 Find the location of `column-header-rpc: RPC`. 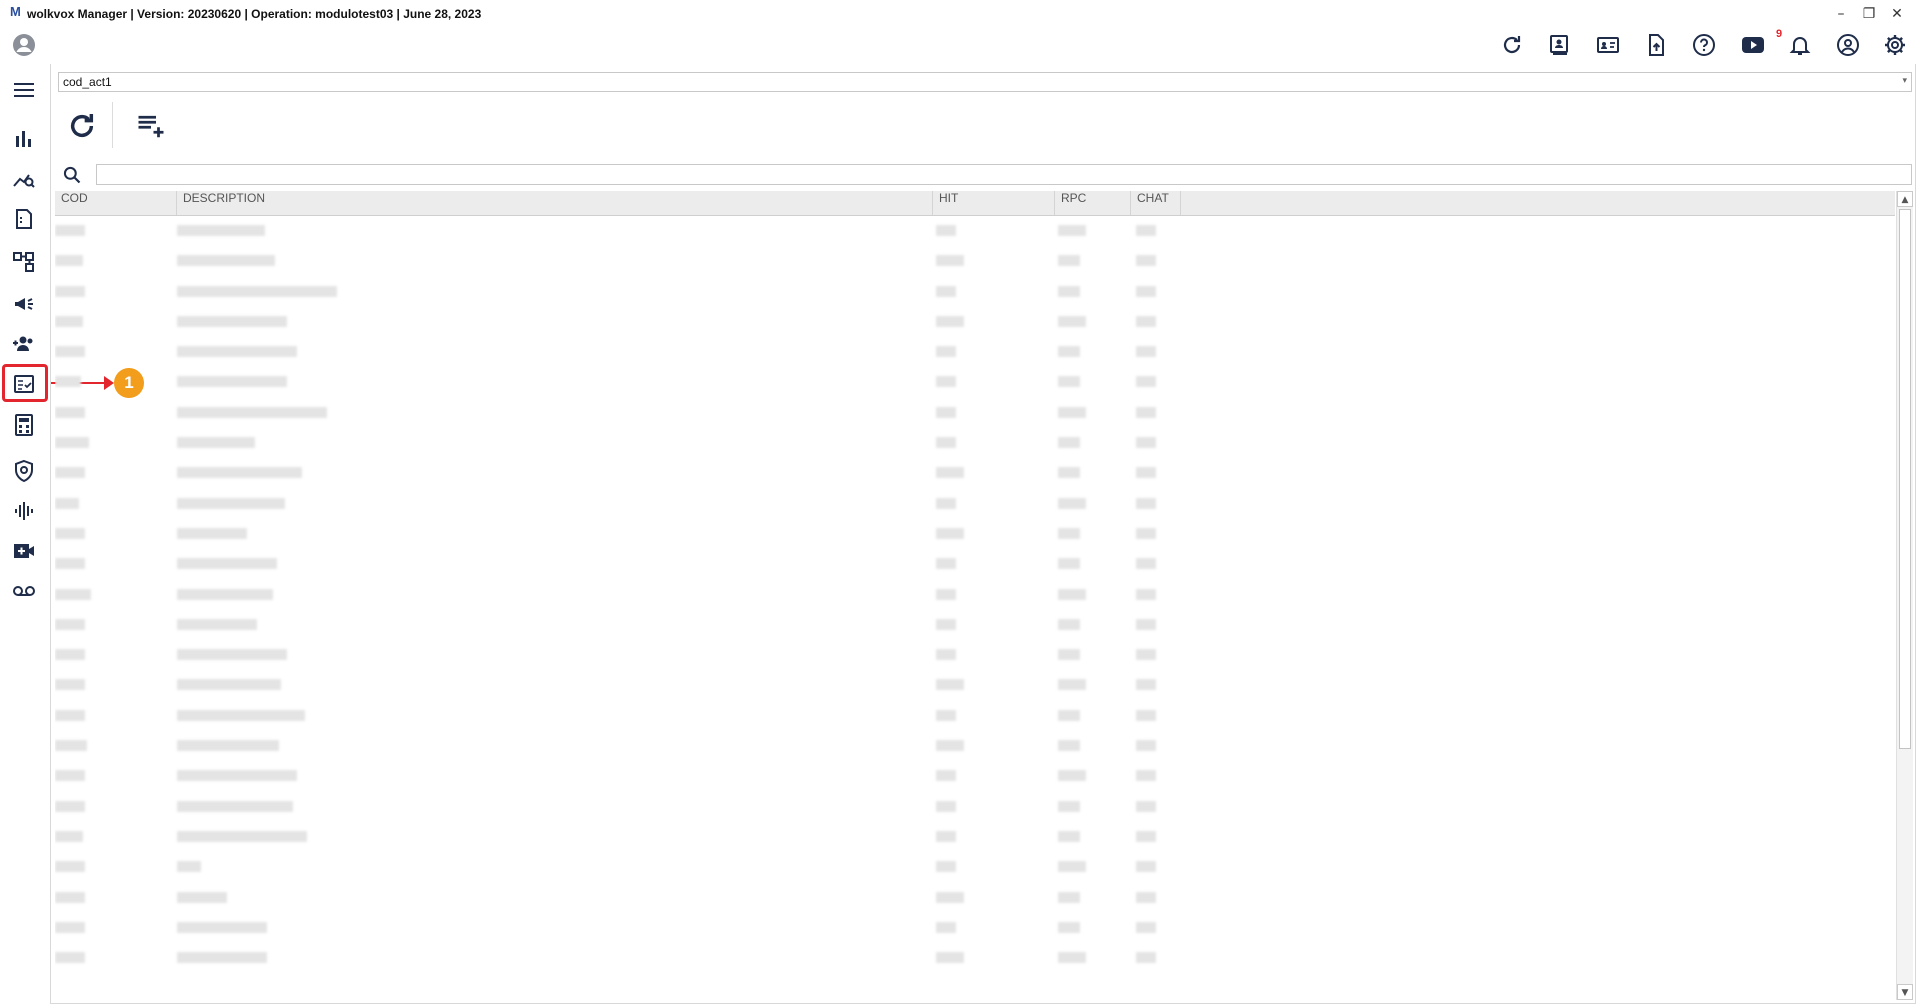

column-header-rpc: RPC is located at coordinates (1093, 203).